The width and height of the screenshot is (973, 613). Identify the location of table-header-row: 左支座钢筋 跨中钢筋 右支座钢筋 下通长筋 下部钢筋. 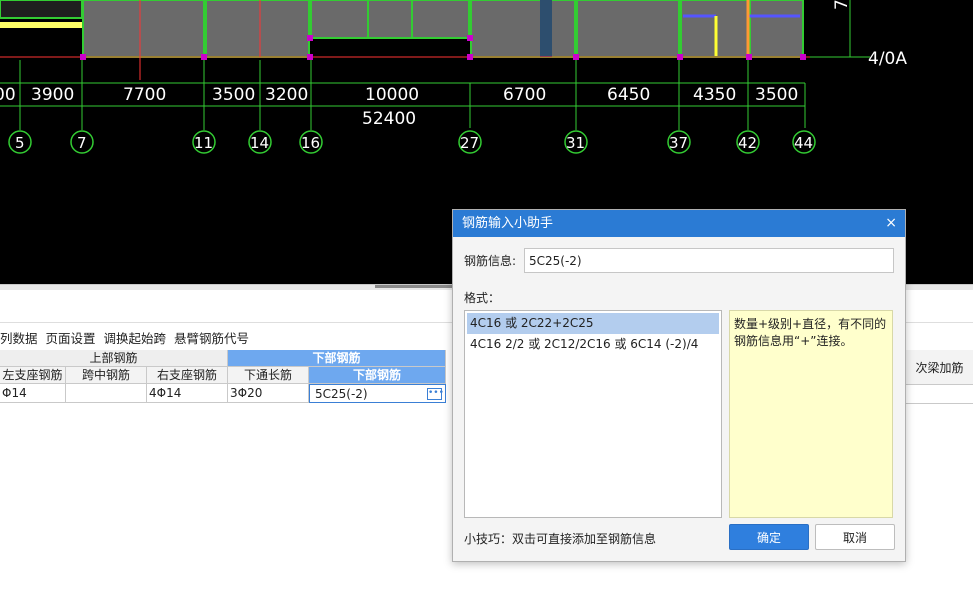
(225, 375).